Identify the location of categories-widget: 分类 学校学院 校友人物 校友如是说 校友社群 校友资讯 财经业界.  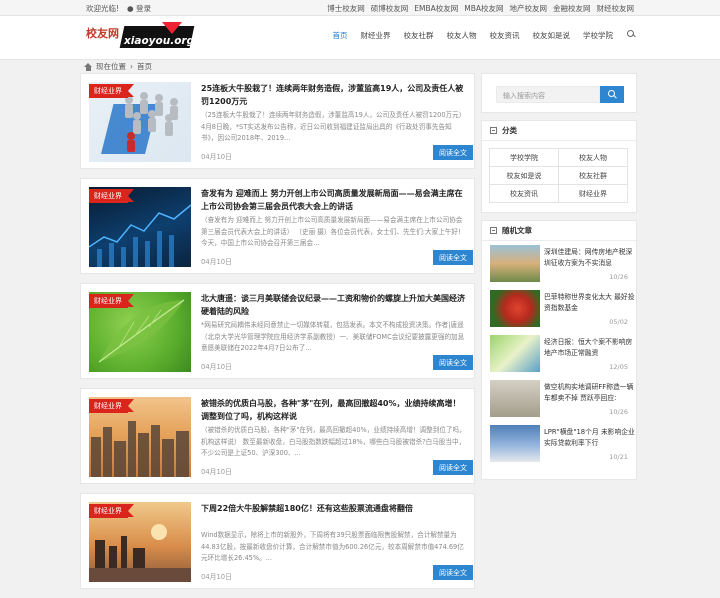
(559, 166).